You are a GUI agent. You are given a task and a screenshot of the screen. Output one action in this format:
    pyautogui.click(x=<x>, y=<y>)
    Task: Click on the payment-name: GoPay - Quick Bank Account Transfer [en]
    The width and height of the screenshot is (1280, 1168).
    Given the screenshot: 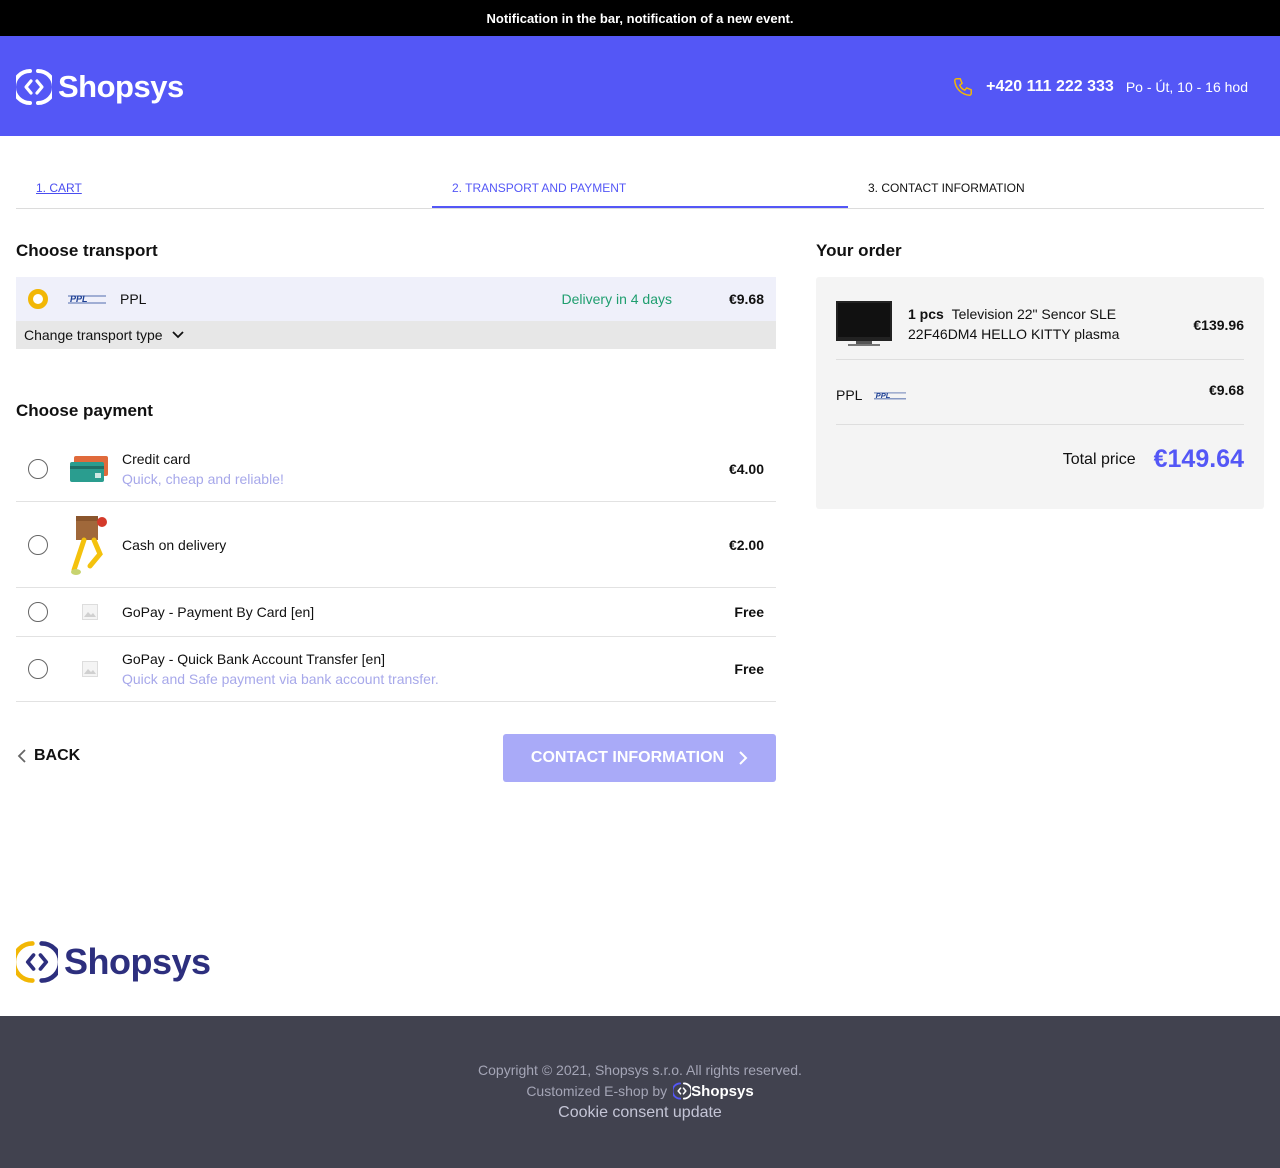 What is the action you would take?
    pyautogui.click(x=254, y=659)
    